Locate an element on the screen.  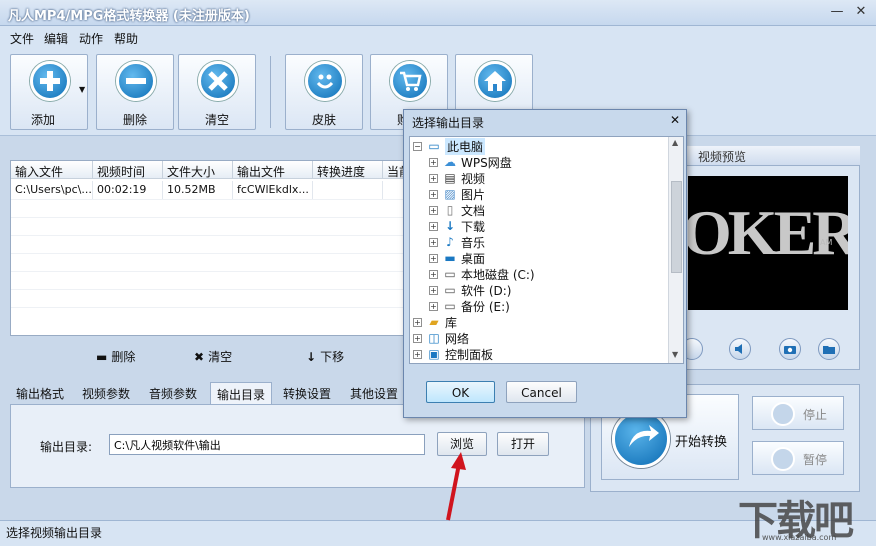
preview-frame-text: OKER is located at coordinates (768, 232).